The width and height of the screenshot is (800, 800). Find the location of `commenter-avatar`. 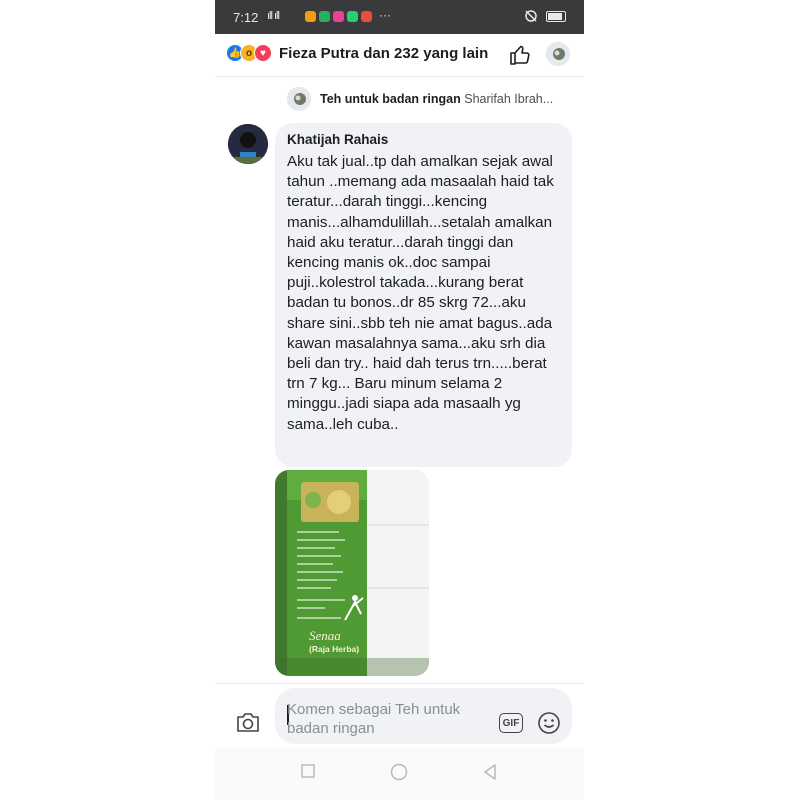

commenter-avatar is located at coordinates (248, 144).